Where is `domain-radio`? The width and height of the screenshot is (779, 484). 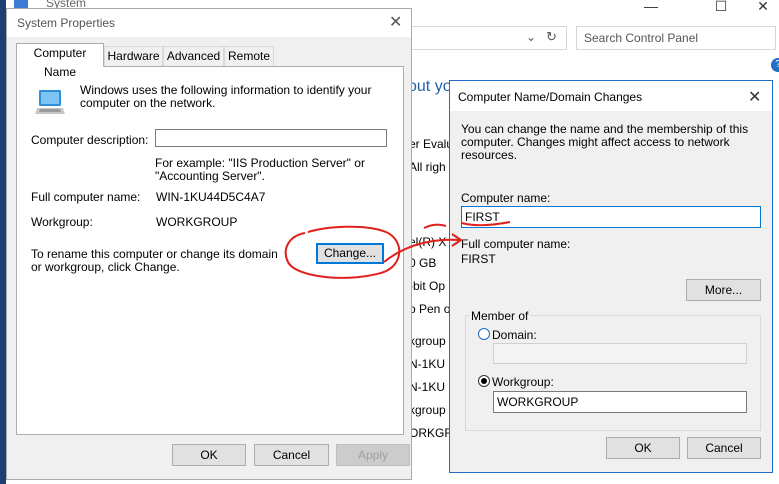 domain-radio is located at coordinates (484, 334).